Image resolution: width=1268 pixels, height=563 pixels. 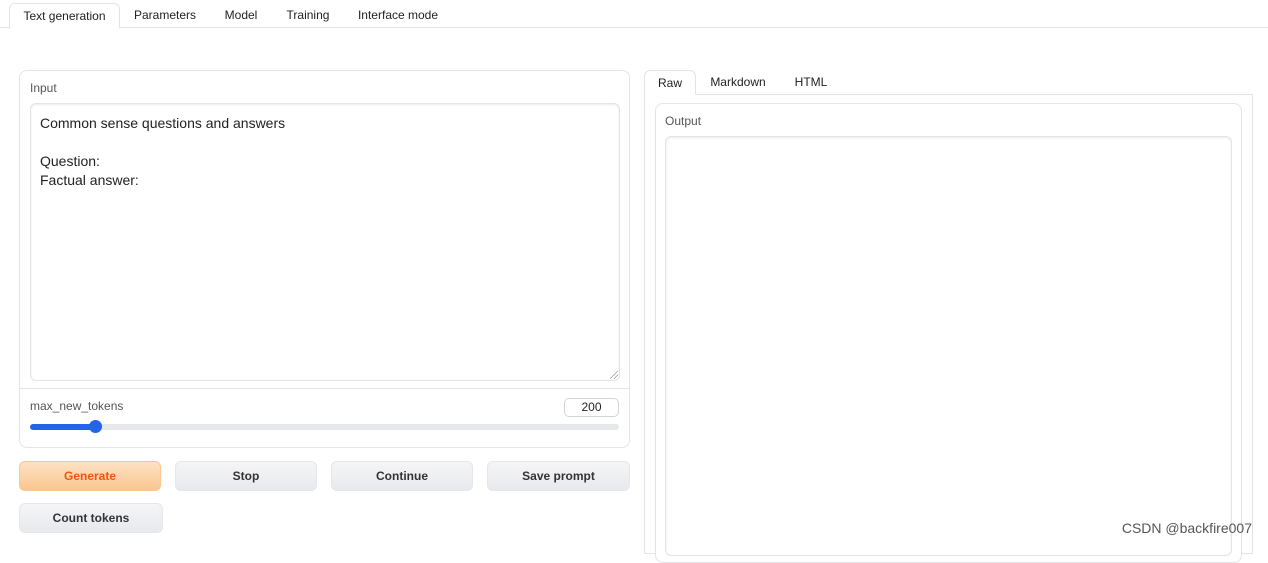 What do you see at coordinates (308, 15) in the screenshot?
I see `tab-training: Training` at bounding box center [308, 15].